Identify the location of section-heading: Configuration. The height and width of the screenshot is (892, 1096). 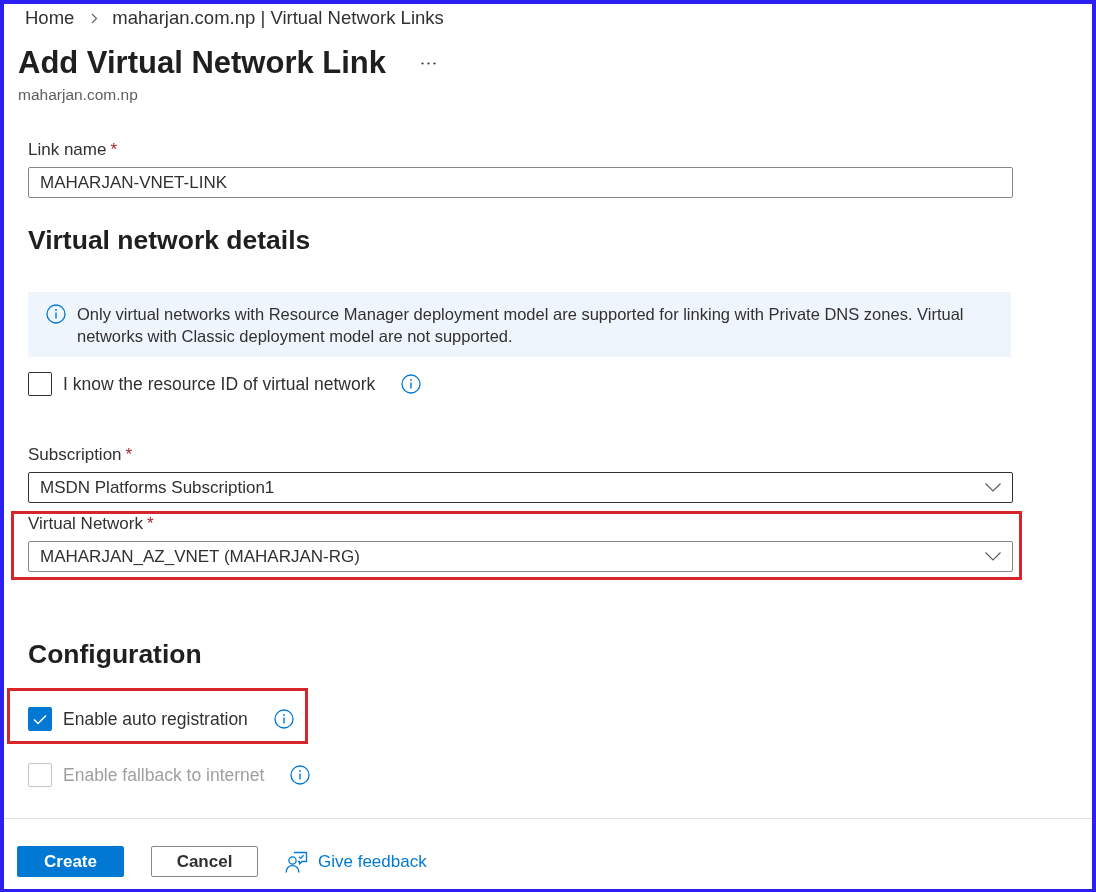
(115, 654).